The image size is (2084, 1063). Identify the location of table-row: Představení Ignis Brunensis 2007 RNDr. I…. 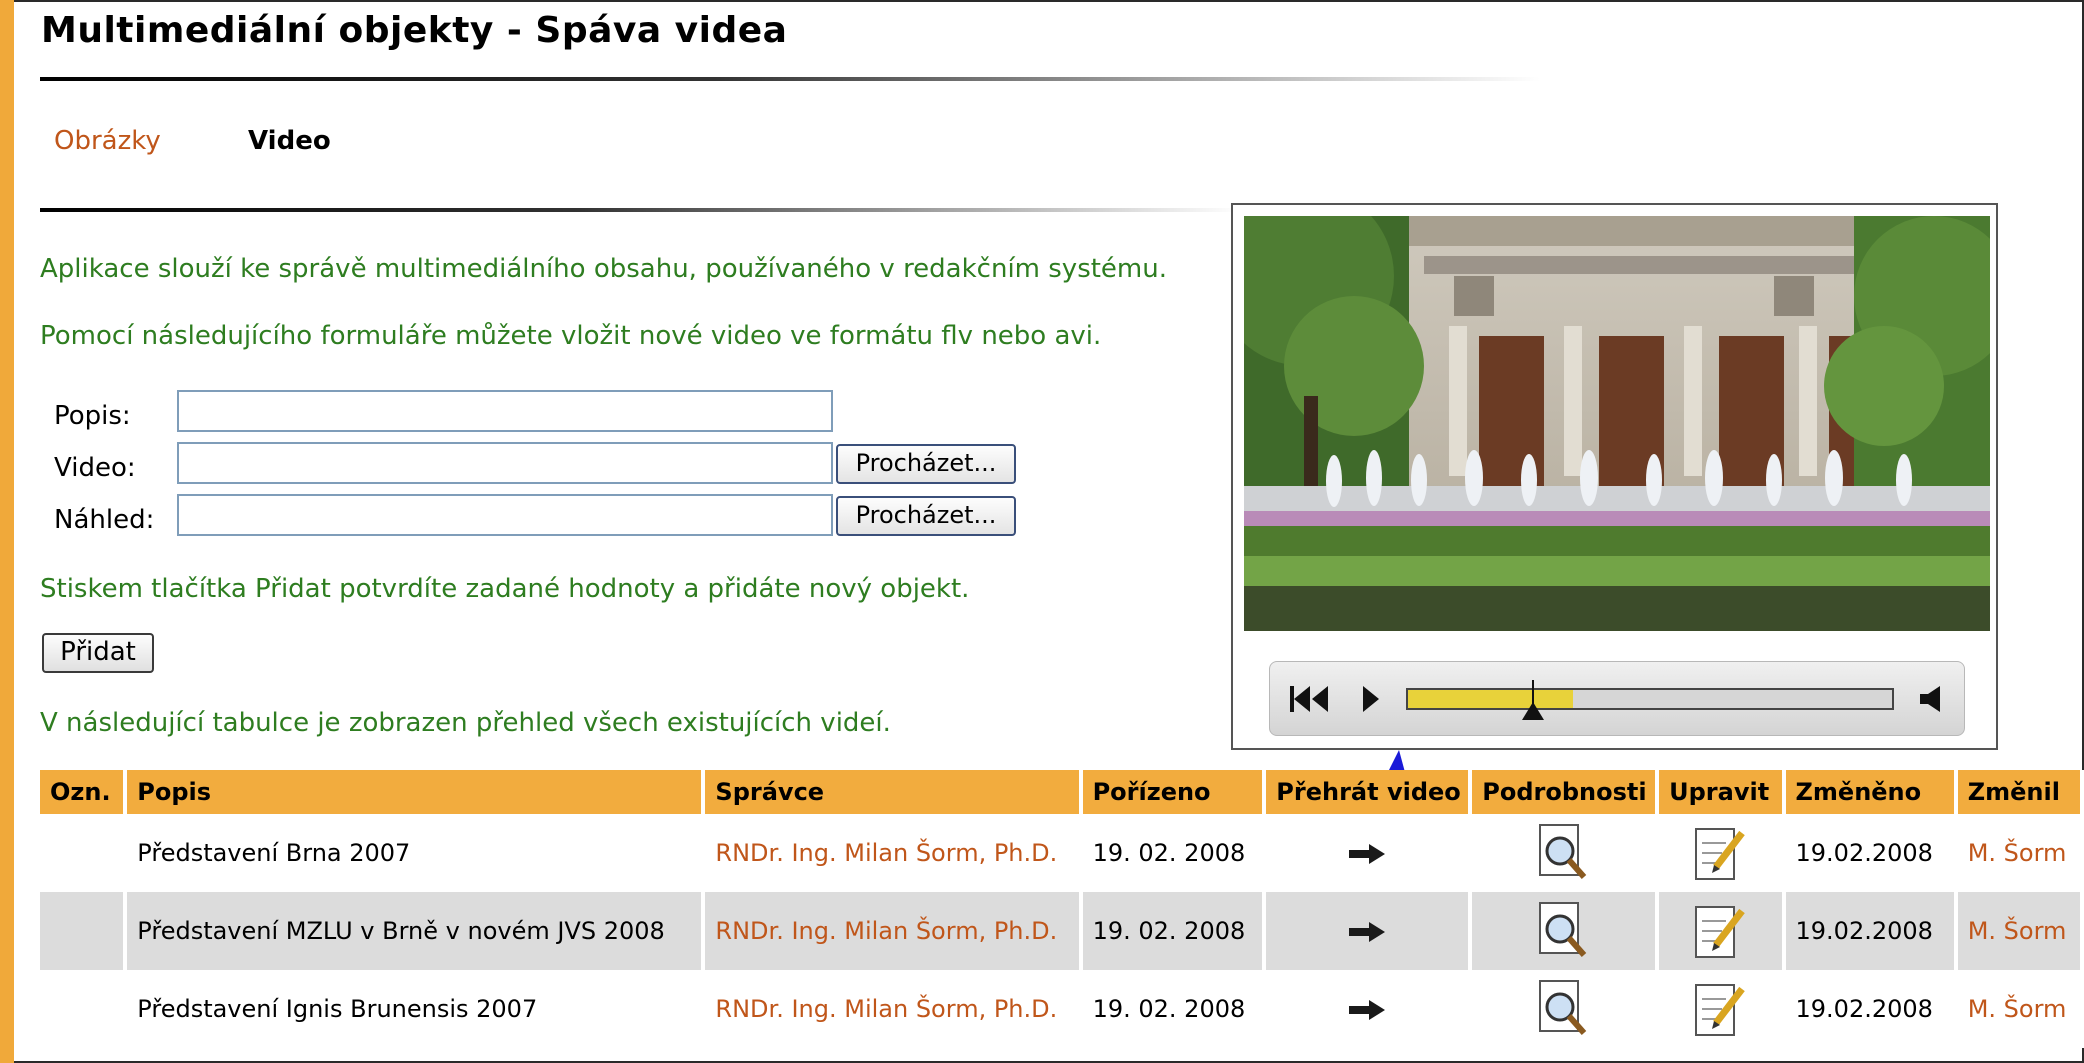
(1062, 1009).